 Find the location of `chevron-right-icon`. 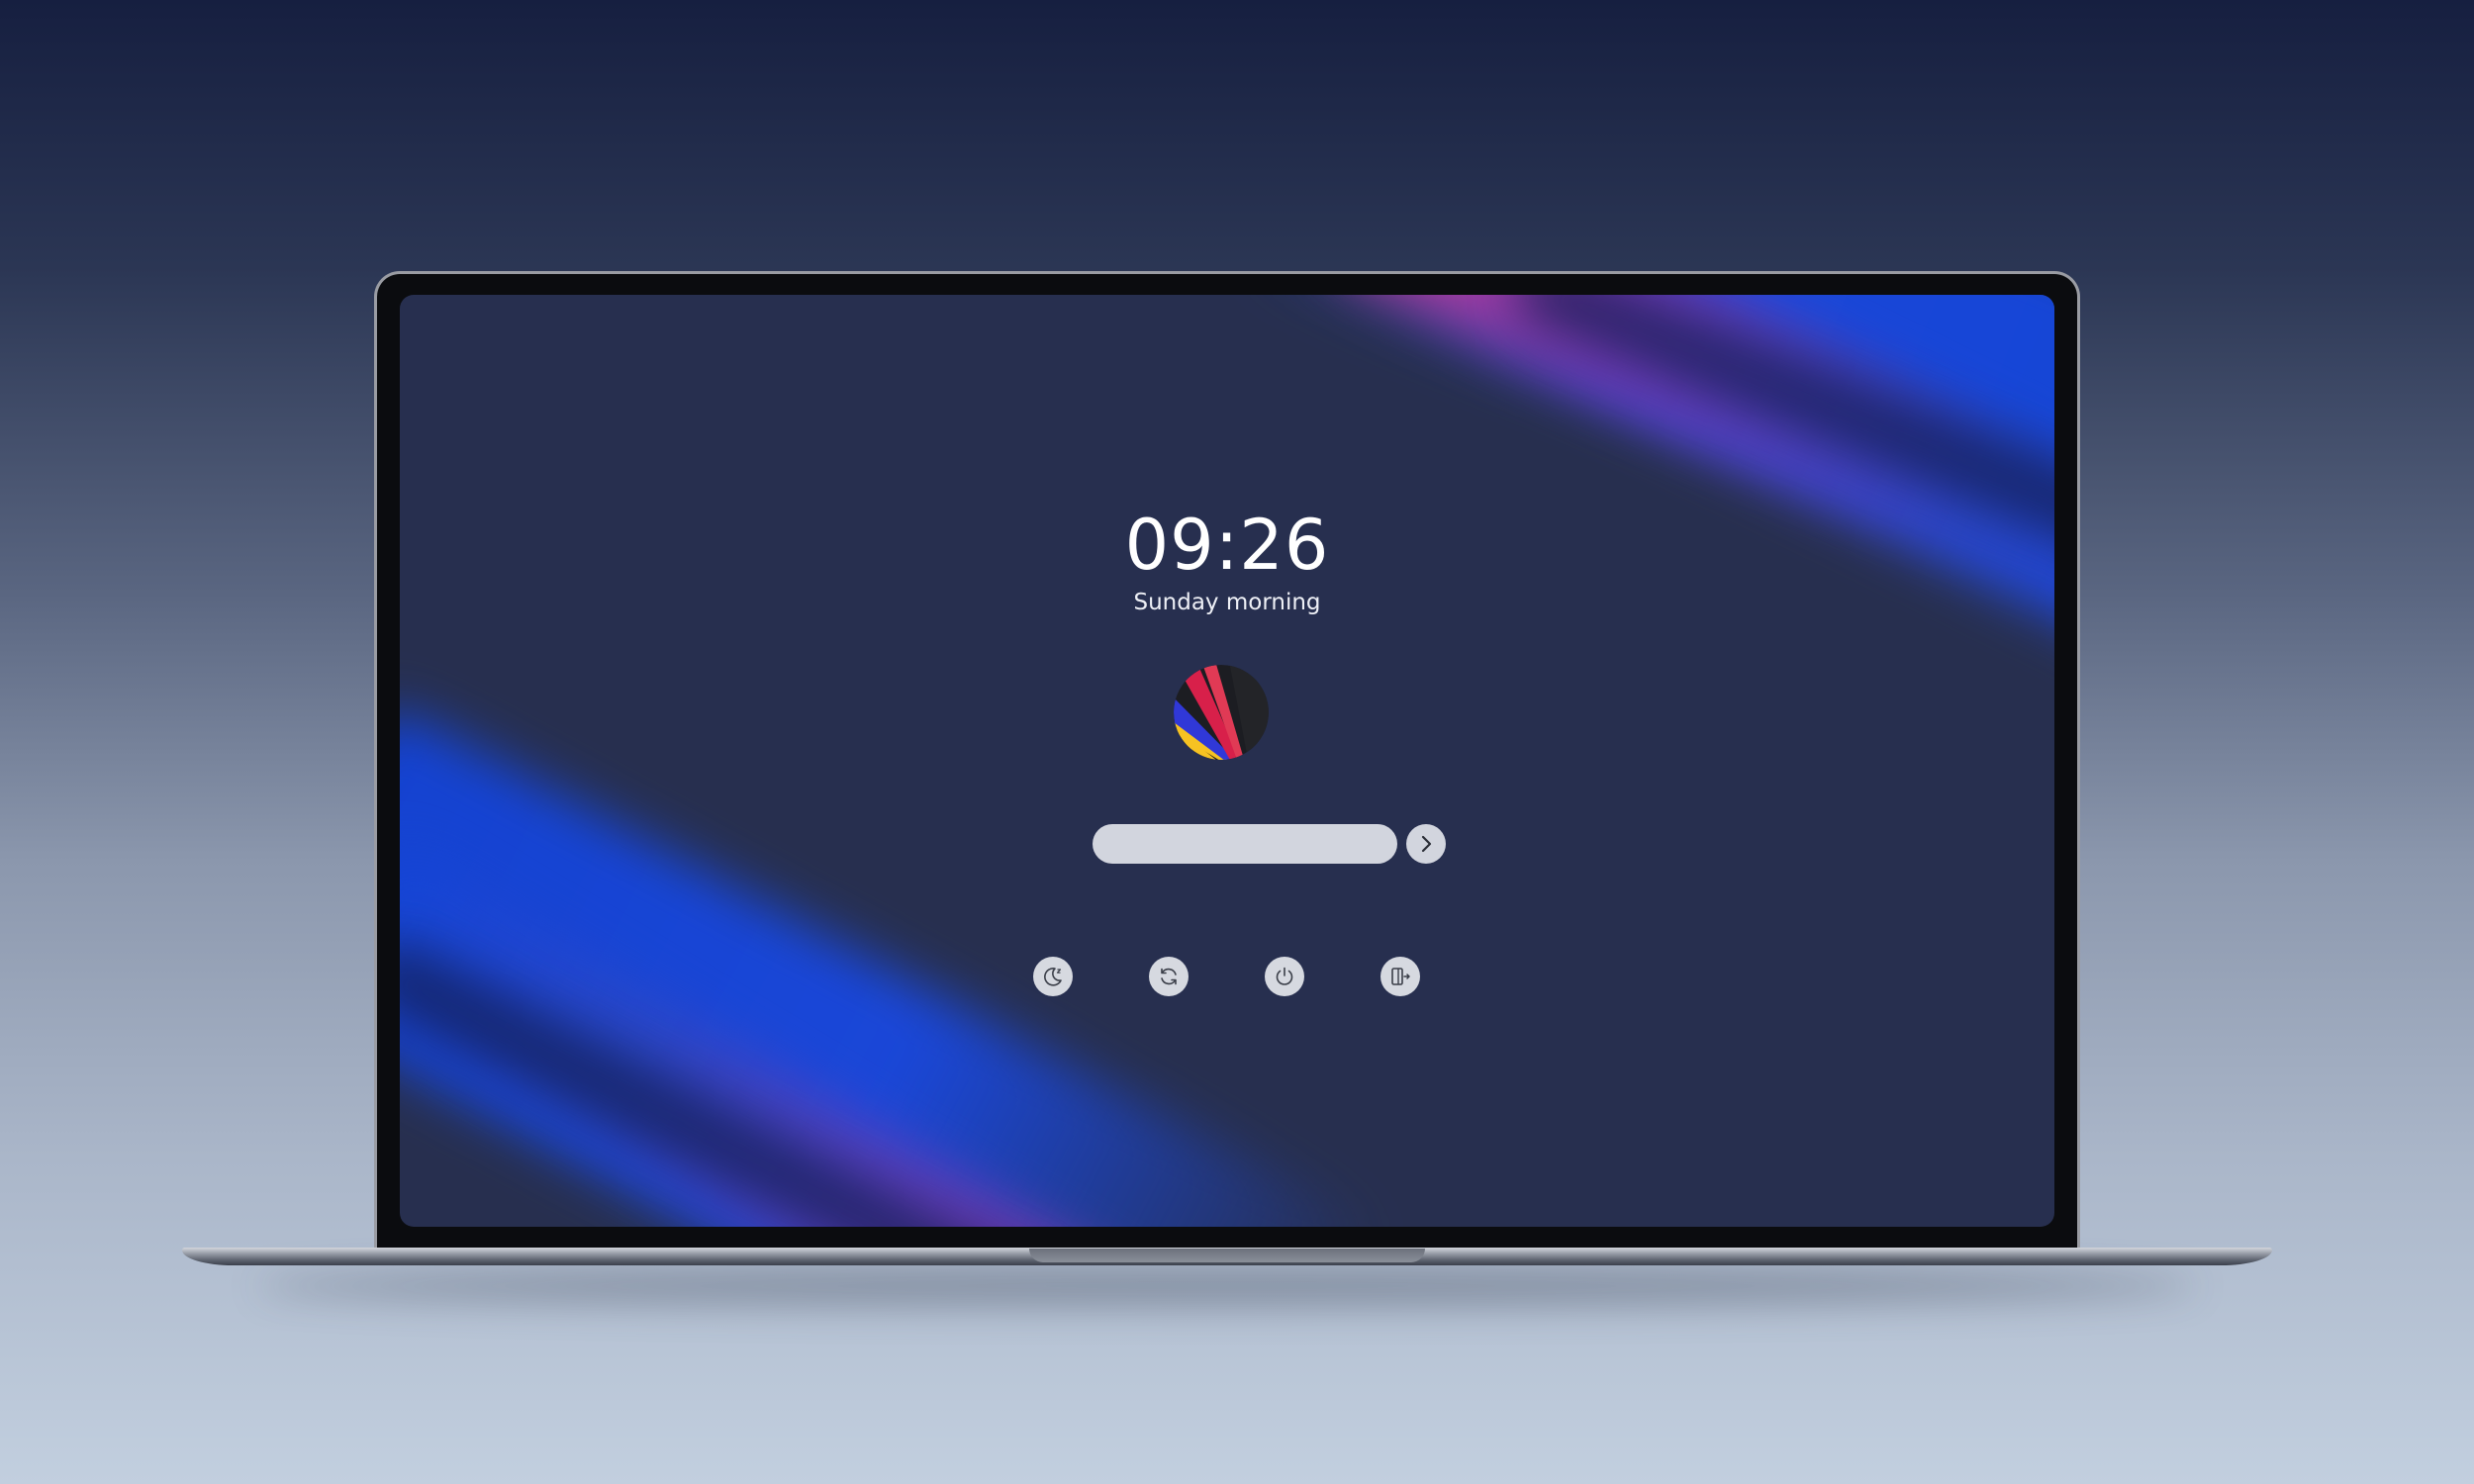

chevron-right-icon is located at coordinates (1427, 844).